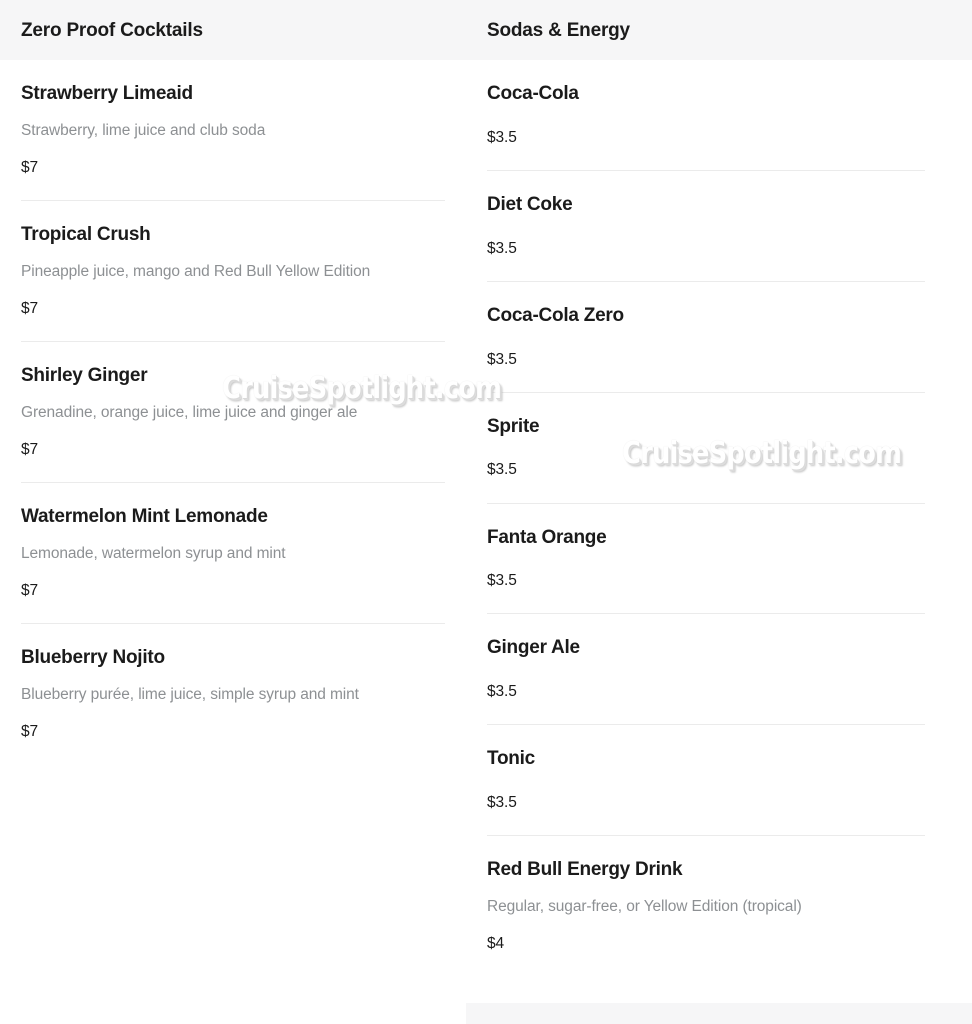 This screenshot has height=1024, width=972. I want to click on item-name: Watermelon Mint Lemonade, so click(144, 517).